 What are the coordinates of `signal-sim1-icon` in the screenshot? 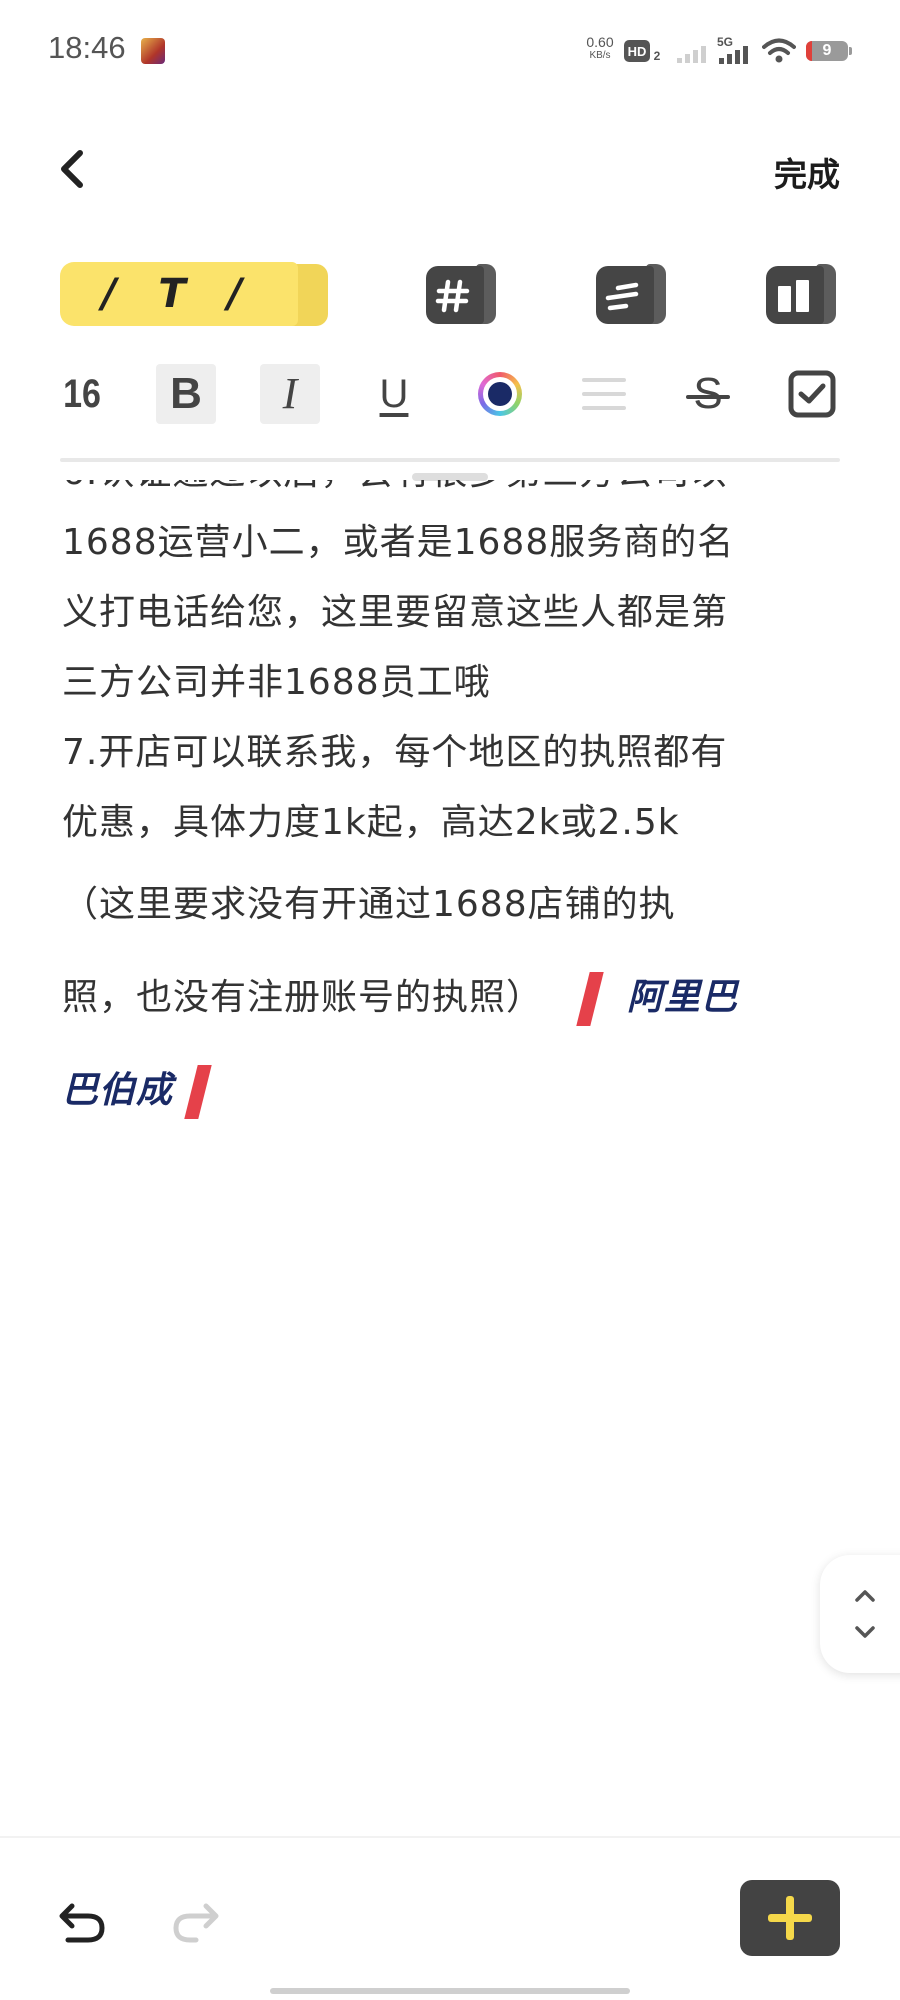 It's located at (691, 54).